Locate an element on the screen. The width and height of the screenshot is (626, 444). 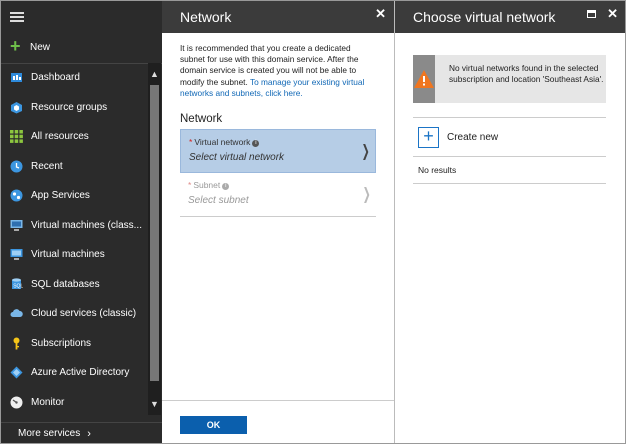
sidebar-item-label: Recent is located at coordinates (47, 166).